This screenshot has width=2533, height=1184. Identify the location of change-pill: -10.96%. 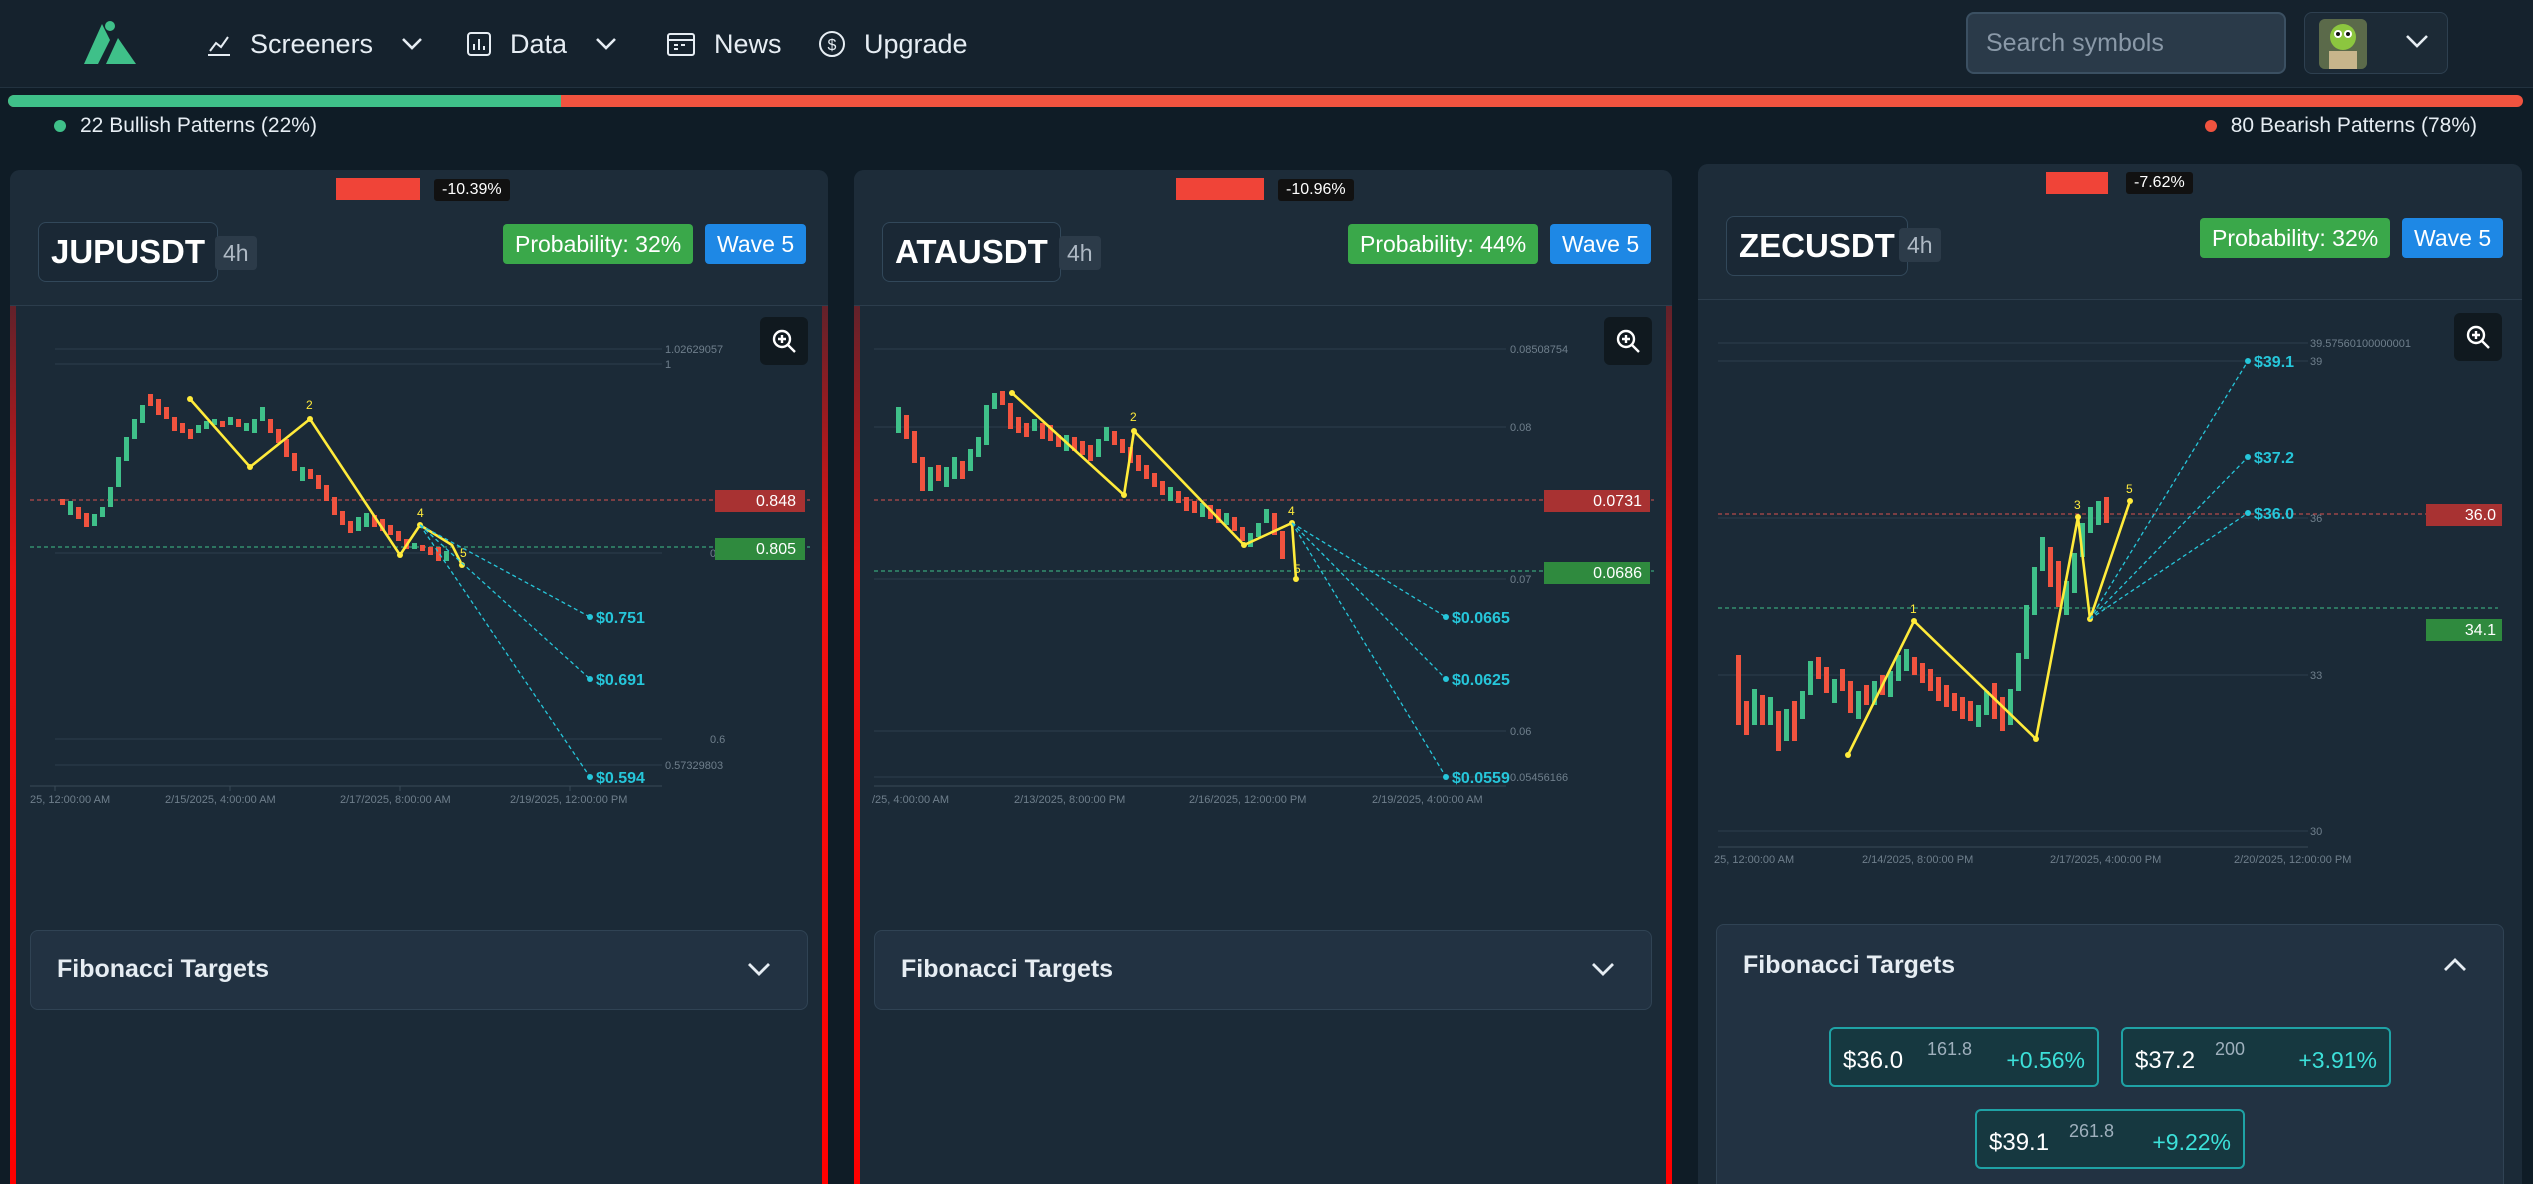
(1316, 190).